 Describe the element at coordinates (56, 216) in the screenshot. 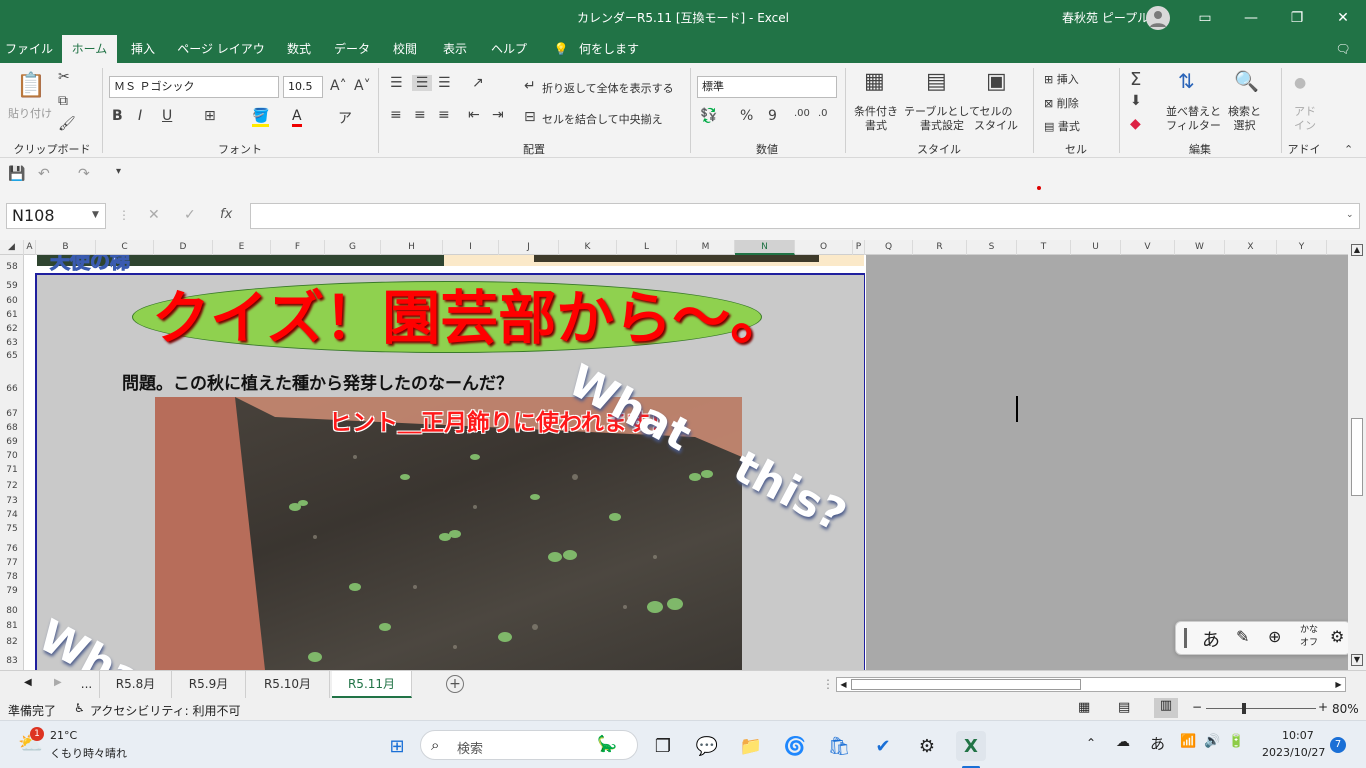

I see `name-box: N108` at that location.